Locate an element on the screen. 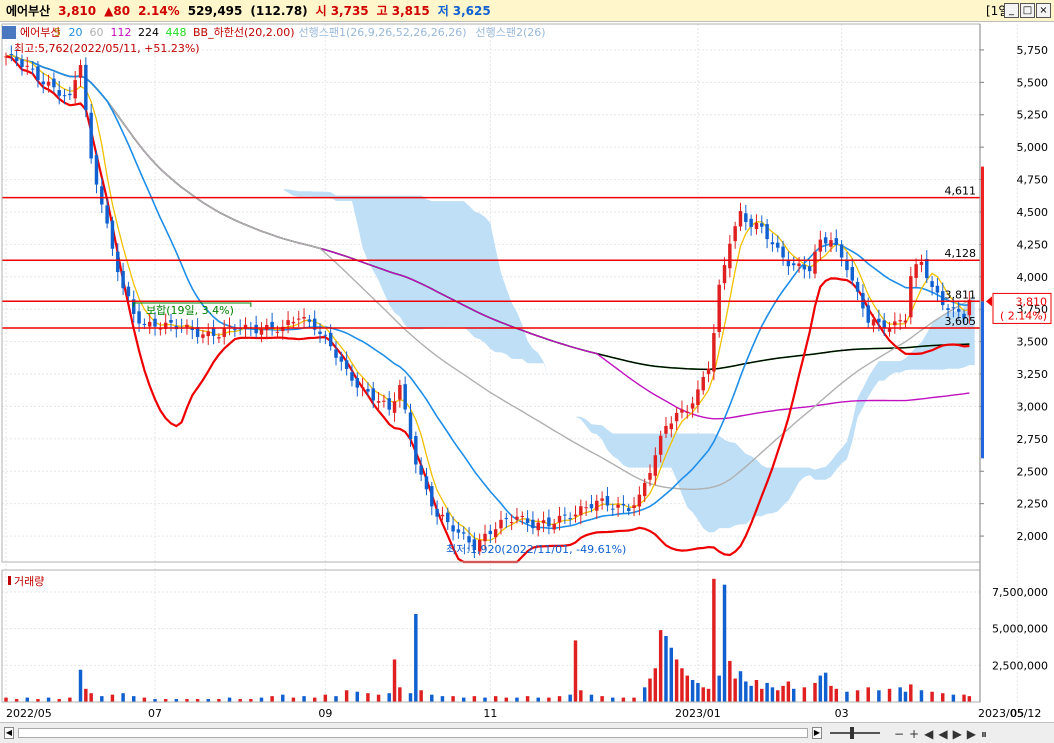 The image size is (1054, 743). hline-label: 3,811 is located at coordinates (961, 294).